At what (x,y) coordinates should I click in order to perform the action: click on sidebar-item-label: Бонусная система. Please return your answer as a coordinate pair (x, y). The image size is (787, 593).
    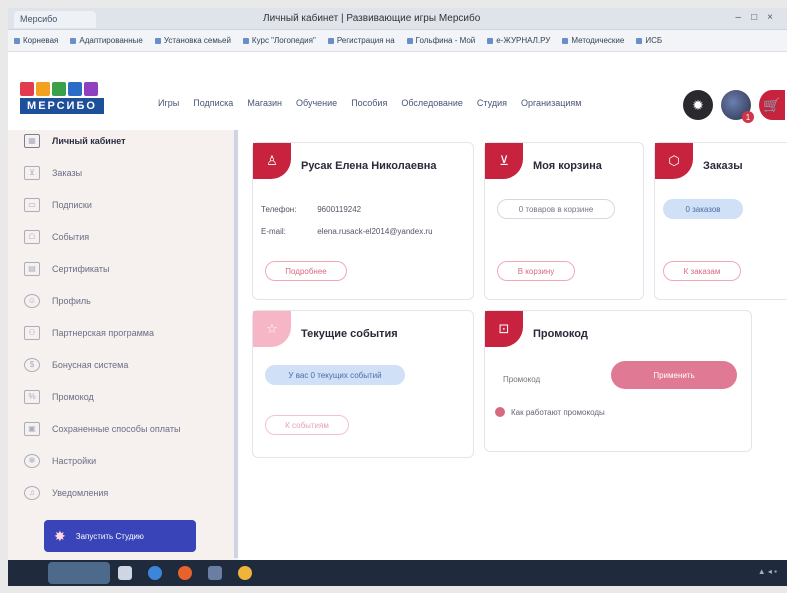
    Looking at the image, I should click on (90, 365).